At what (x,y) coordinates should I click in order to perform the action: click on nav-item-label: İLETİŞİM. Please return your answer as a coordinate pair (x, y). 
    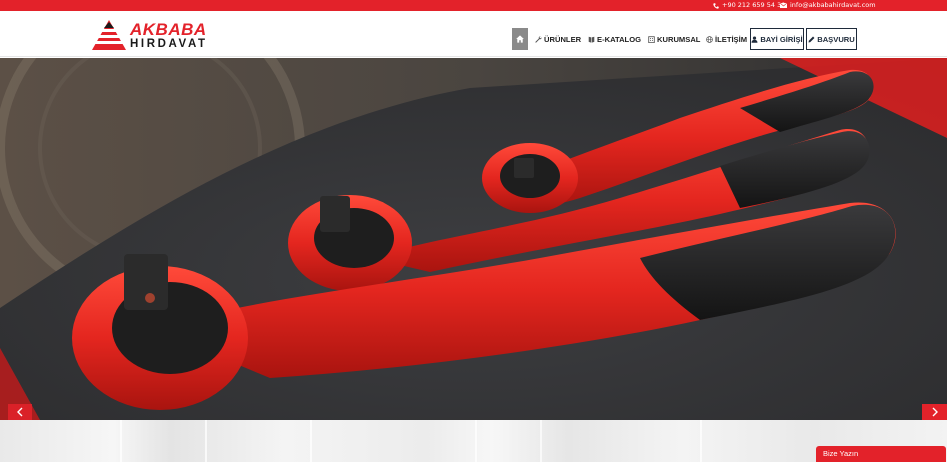
    Looking at the image, I should click on (731, 39).